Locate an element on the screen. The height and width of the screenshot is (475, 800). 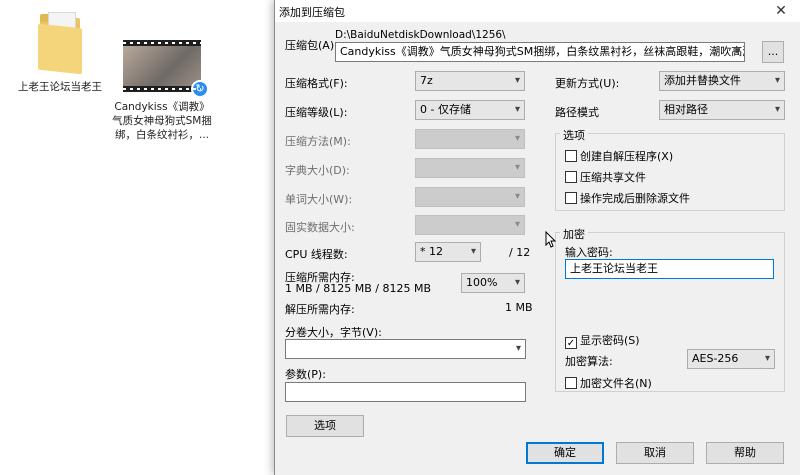
encryption-group-title: 加密 is located at coordinates (574, 234).